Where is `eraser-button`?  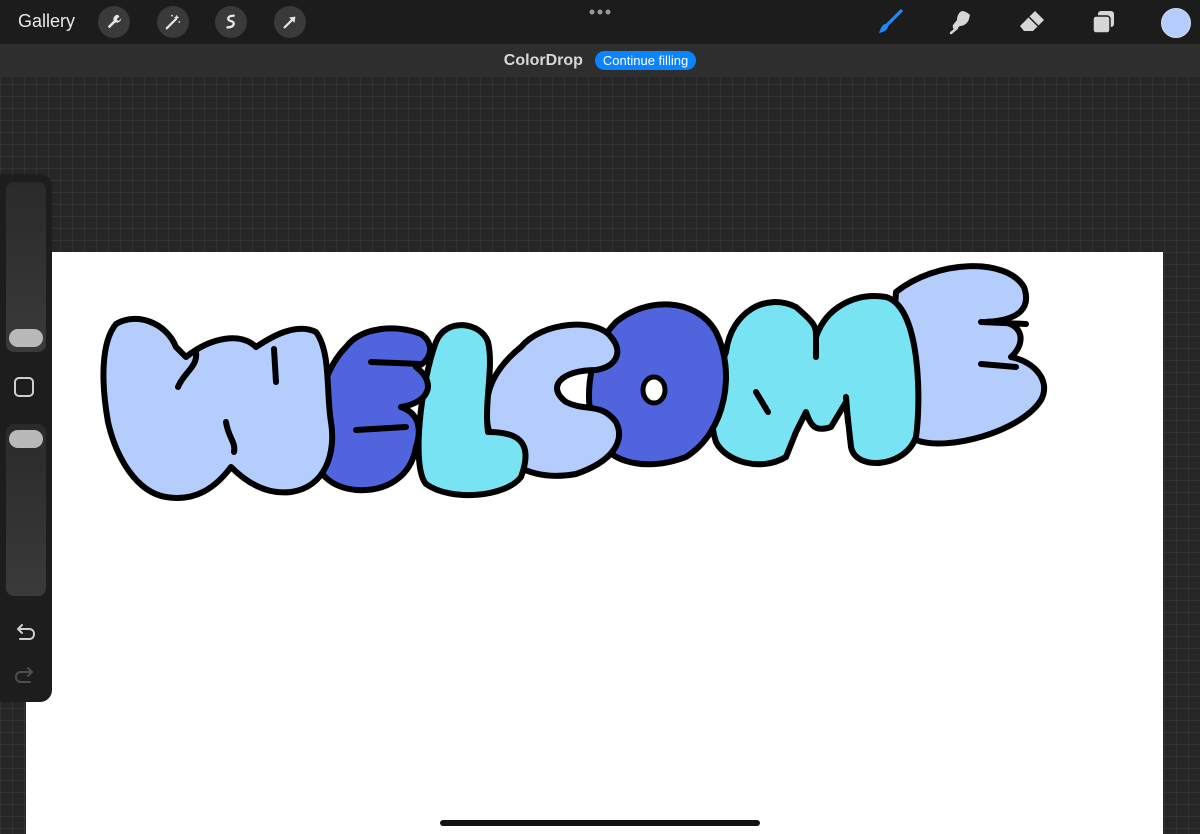
eraser-button is located at coordinates (1032, 22).